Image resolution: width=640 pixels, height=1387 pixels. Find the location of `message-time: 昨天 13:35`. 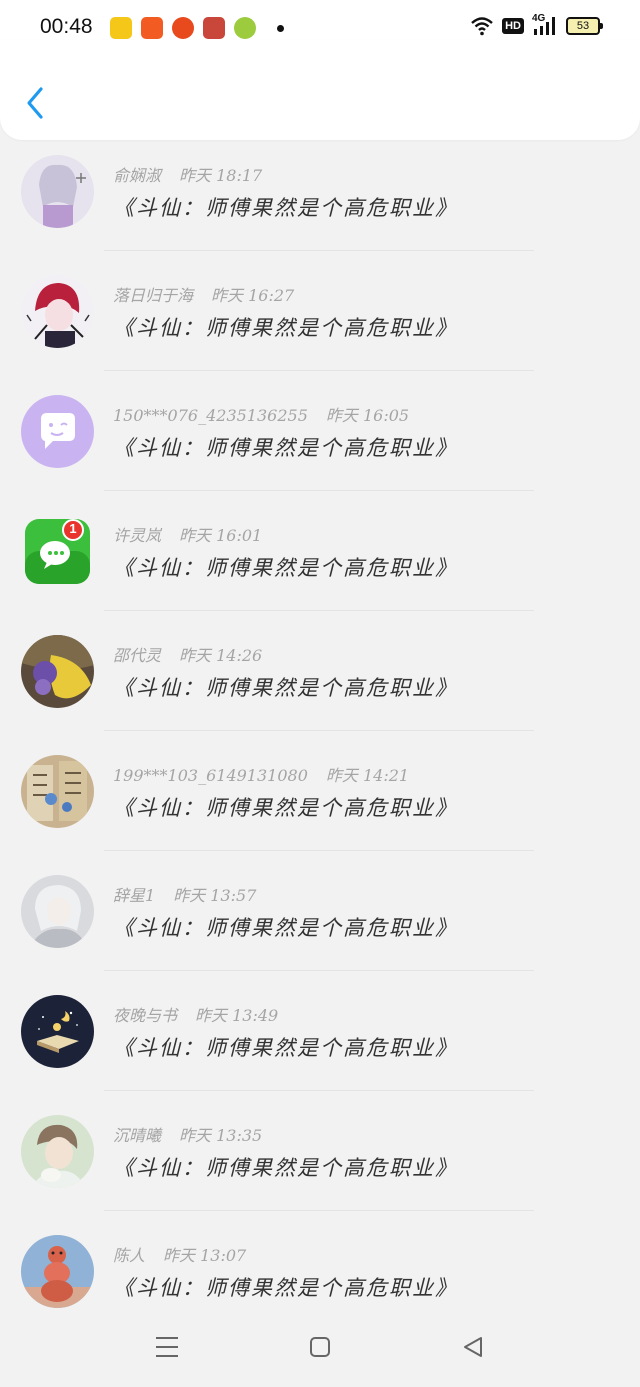

message-time: 昨天 13:35 is located at coordinates (221, 1135).